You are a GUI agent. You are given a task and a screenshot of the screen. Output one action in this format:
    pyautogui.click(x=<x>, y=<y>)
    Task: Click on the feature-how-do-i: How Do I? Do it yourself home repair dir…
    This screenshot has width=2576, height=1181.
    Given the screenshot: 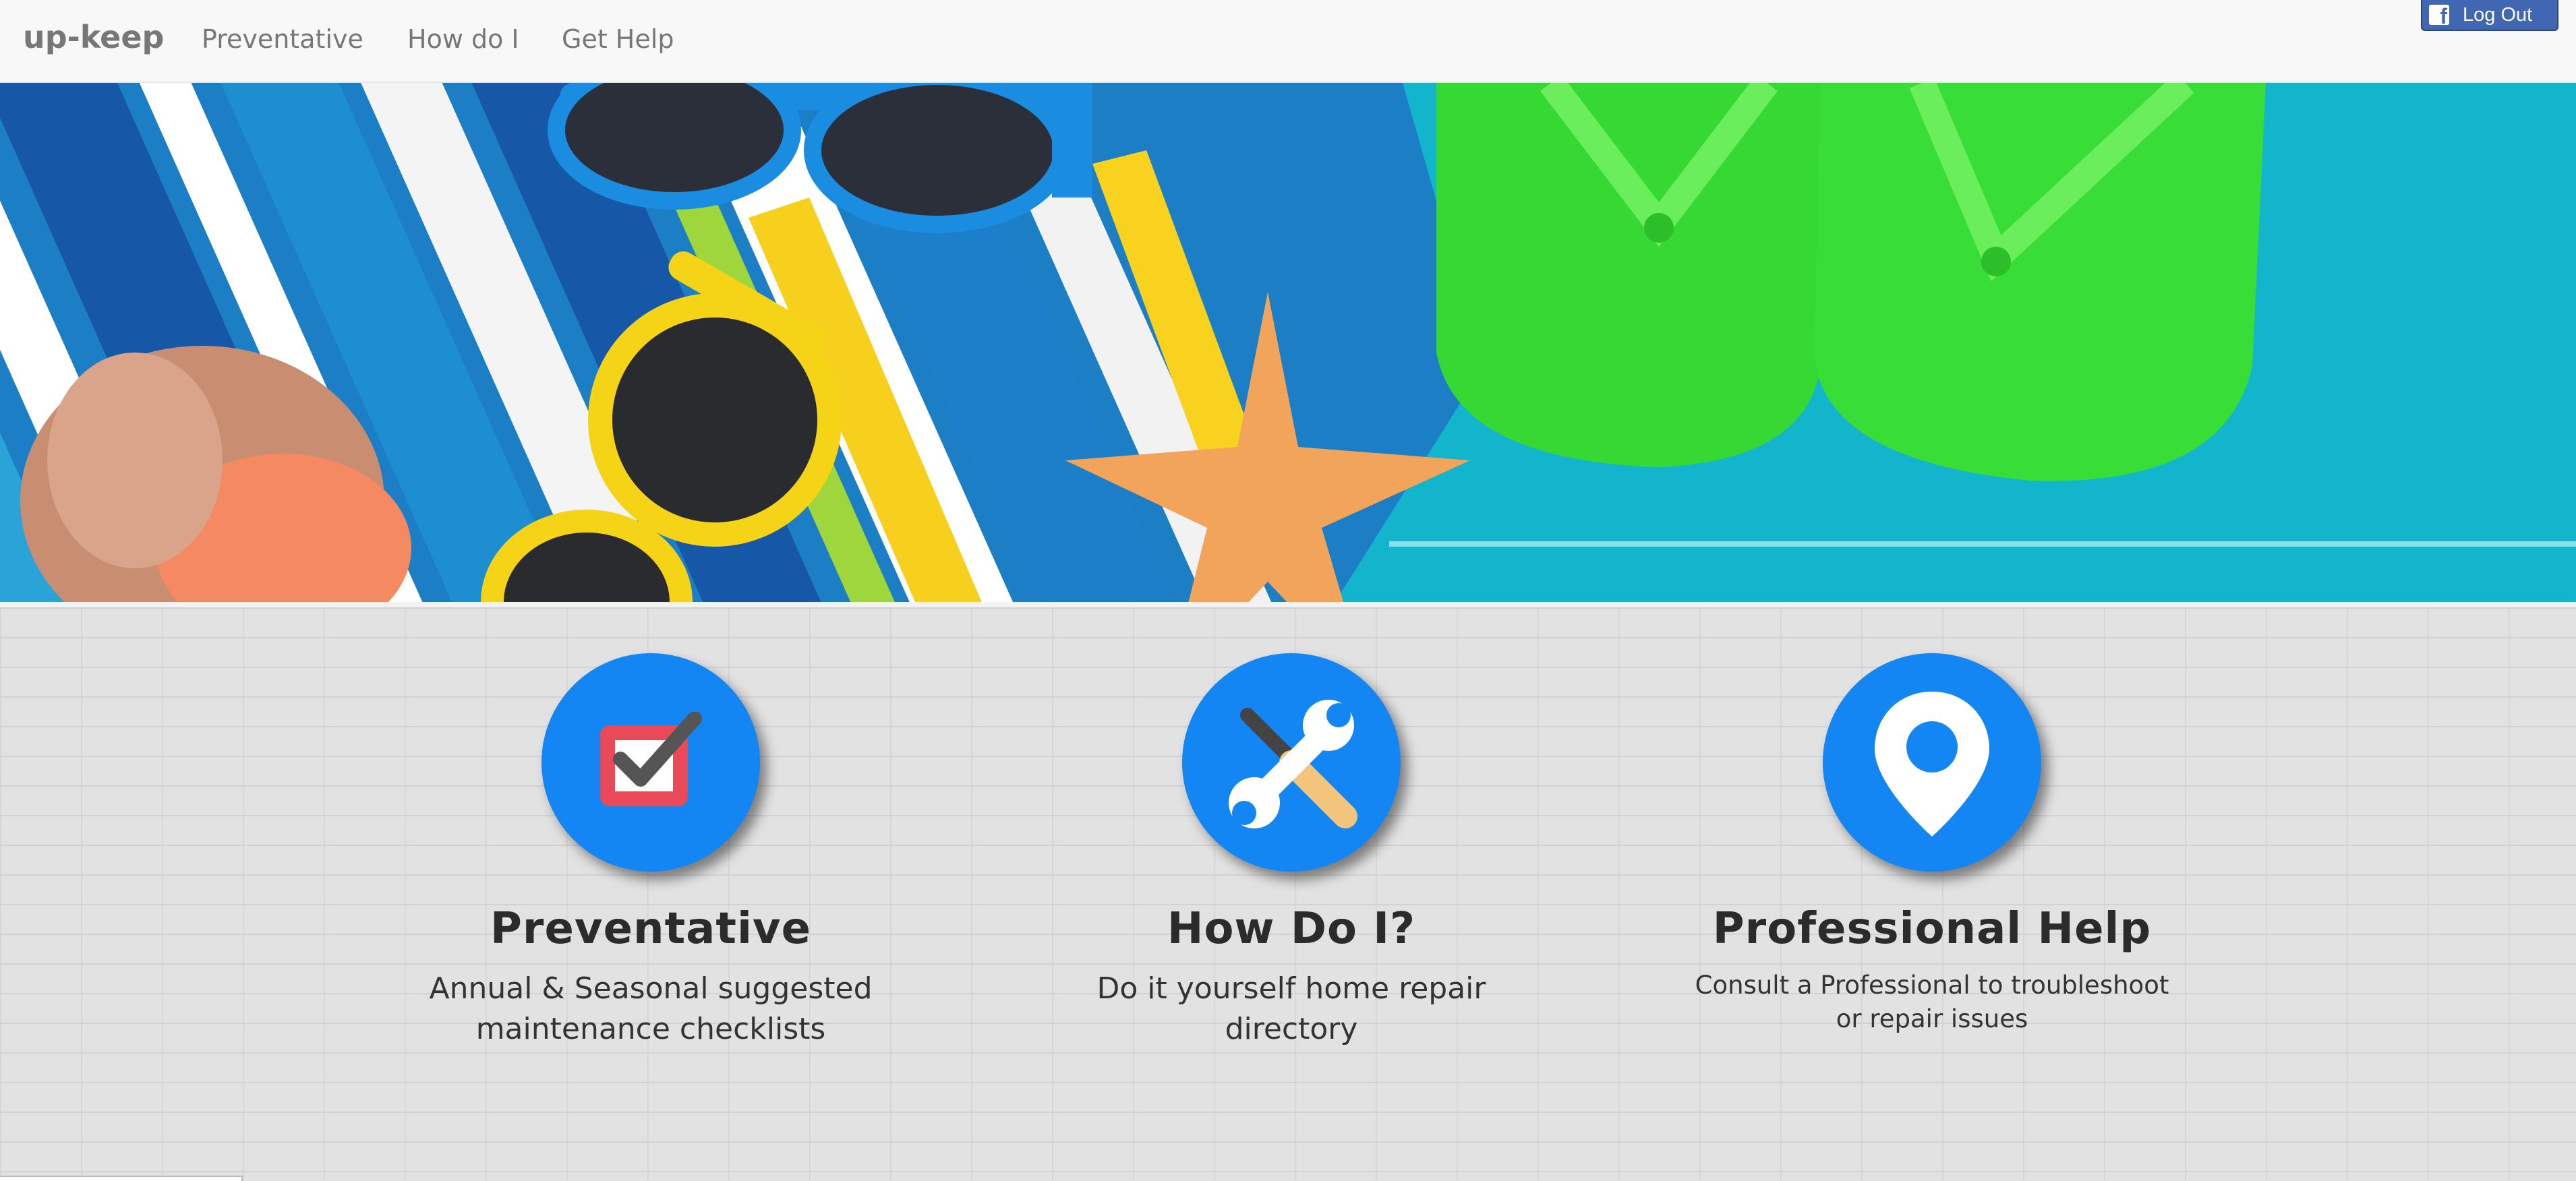 What is the action you would take?
    pyautogui.click(x=1292, y=851)
    